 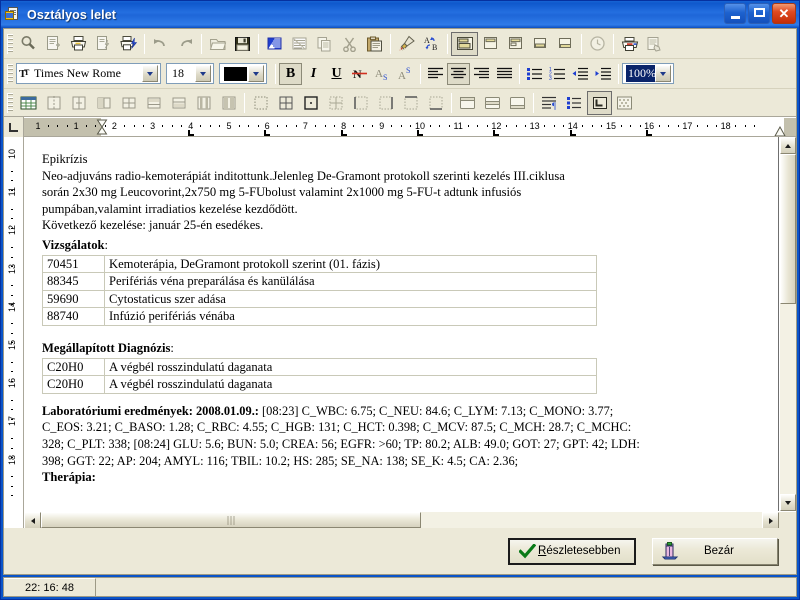 I want to click on save-icon, so click(x=242, y=44).